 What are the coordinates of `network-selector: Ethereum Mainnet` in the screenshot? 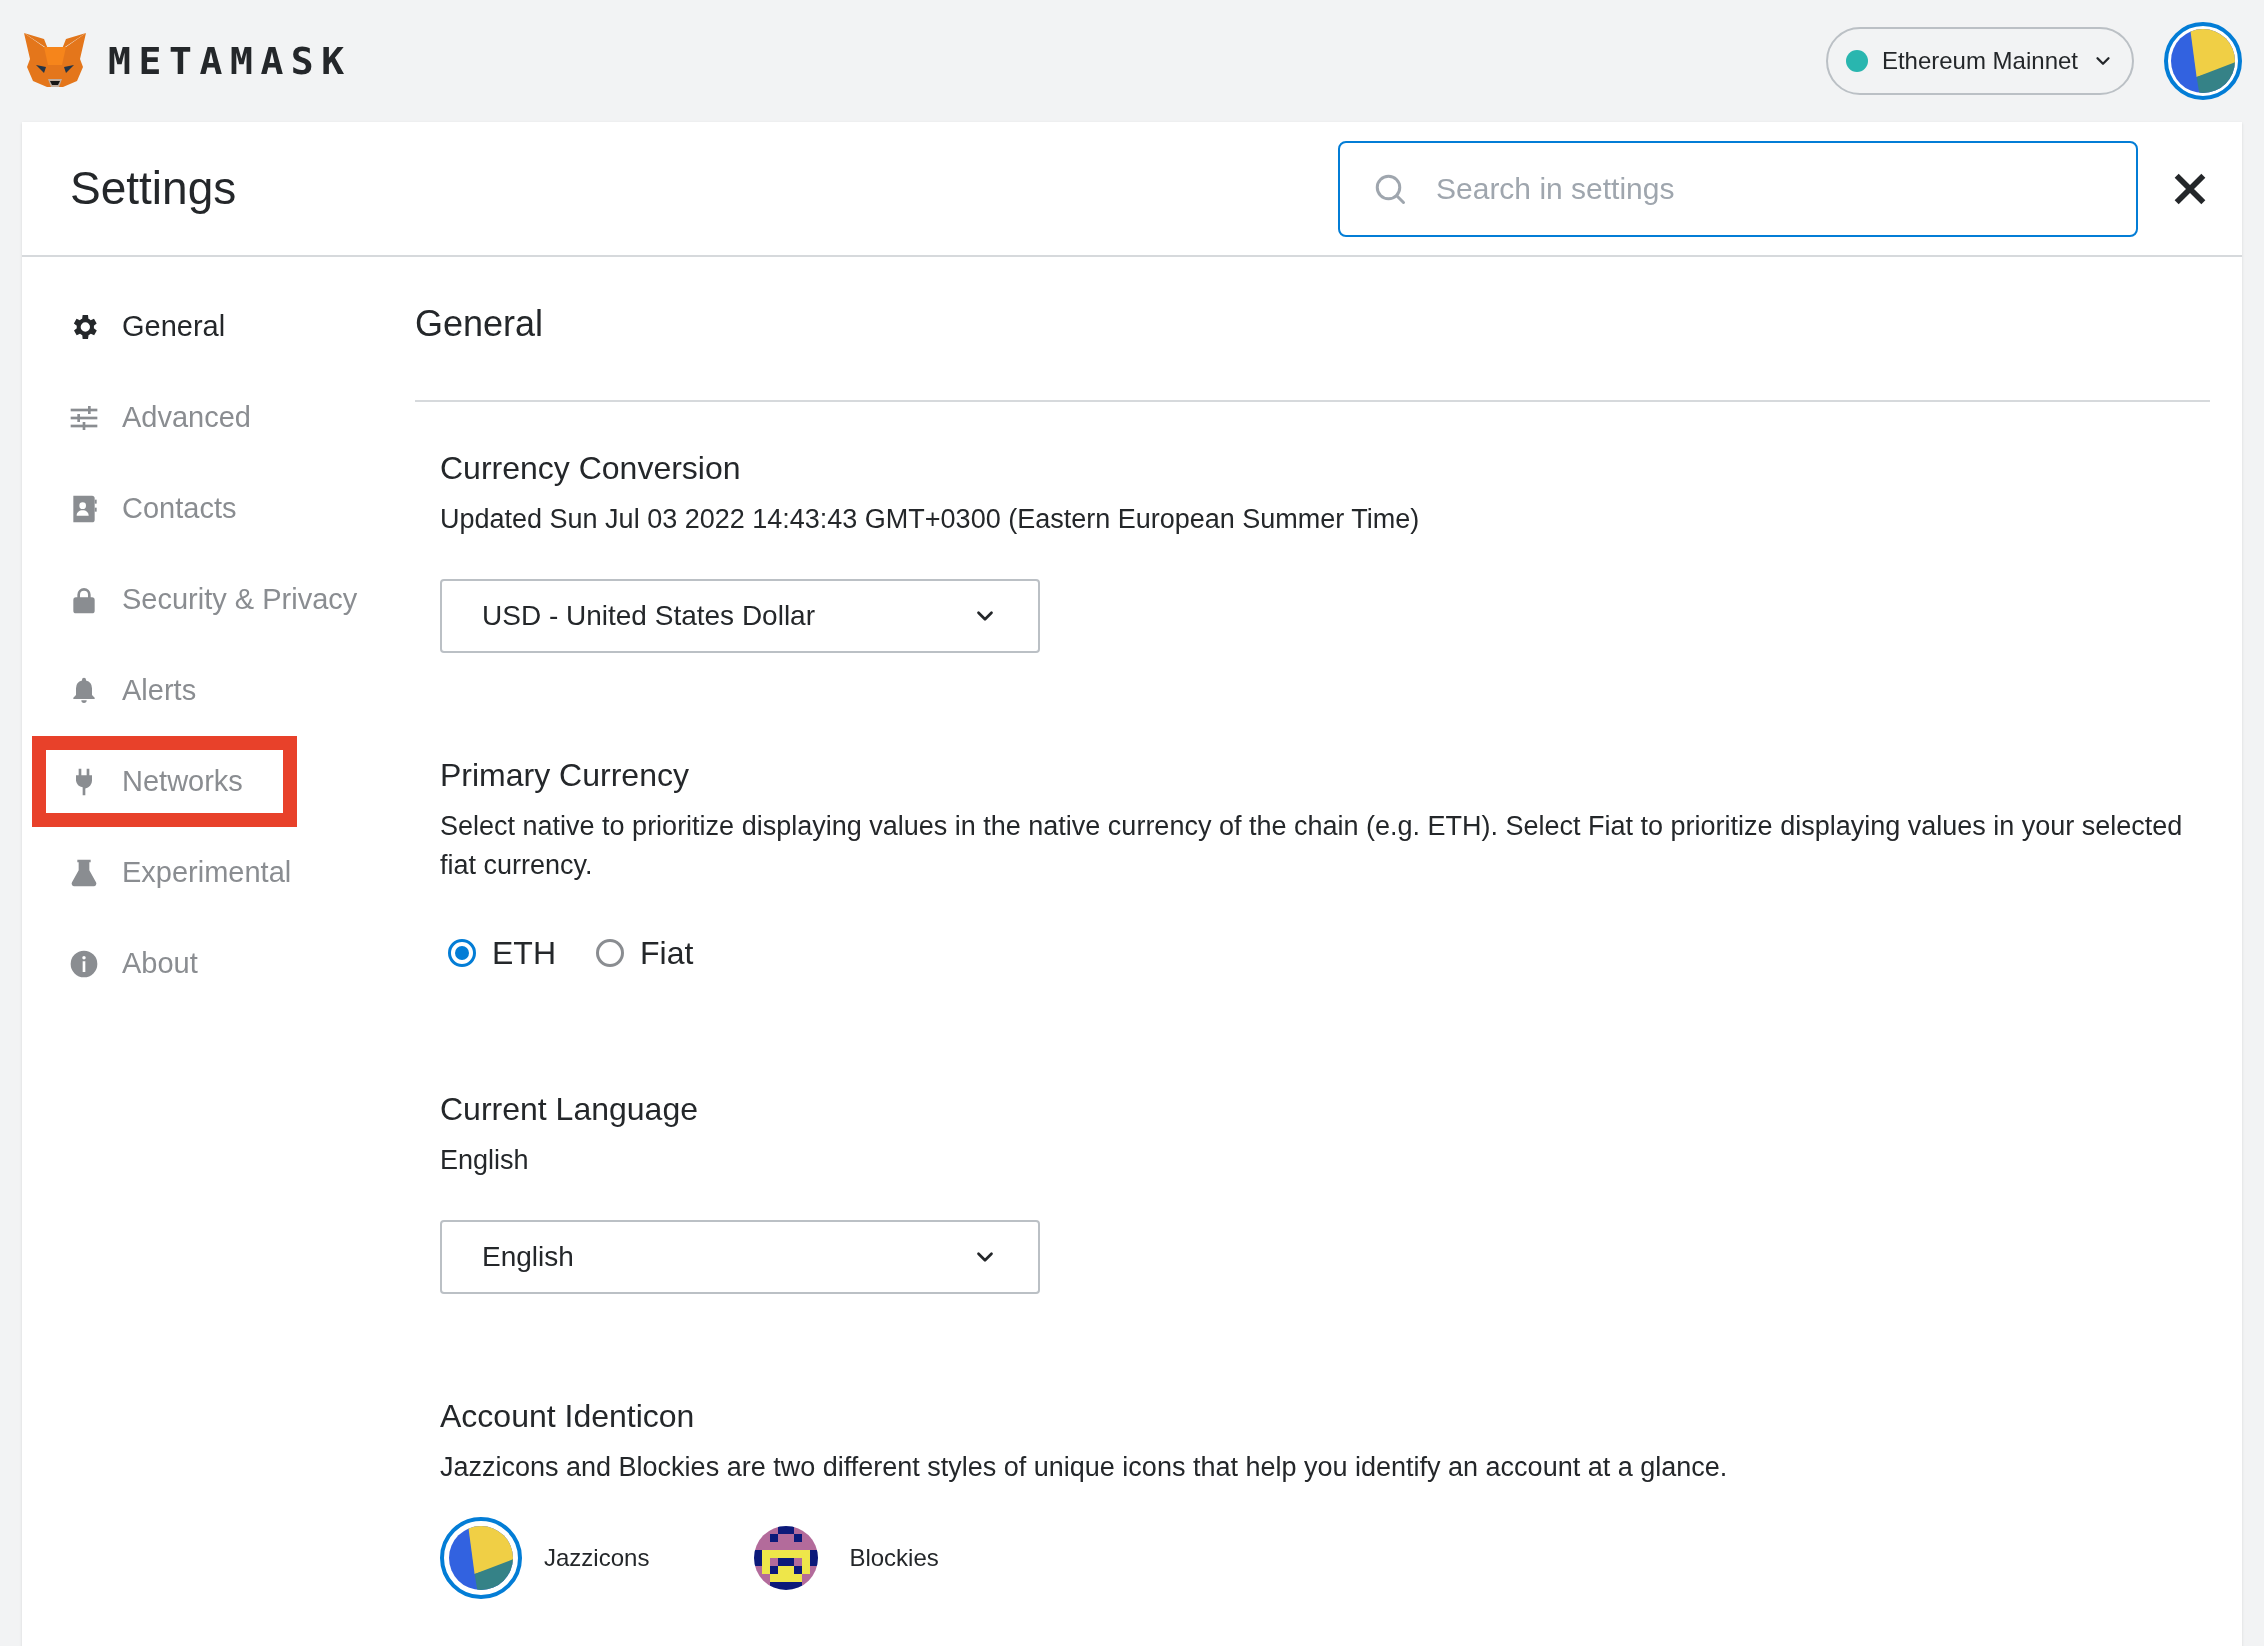 It's located at (1979, 61).